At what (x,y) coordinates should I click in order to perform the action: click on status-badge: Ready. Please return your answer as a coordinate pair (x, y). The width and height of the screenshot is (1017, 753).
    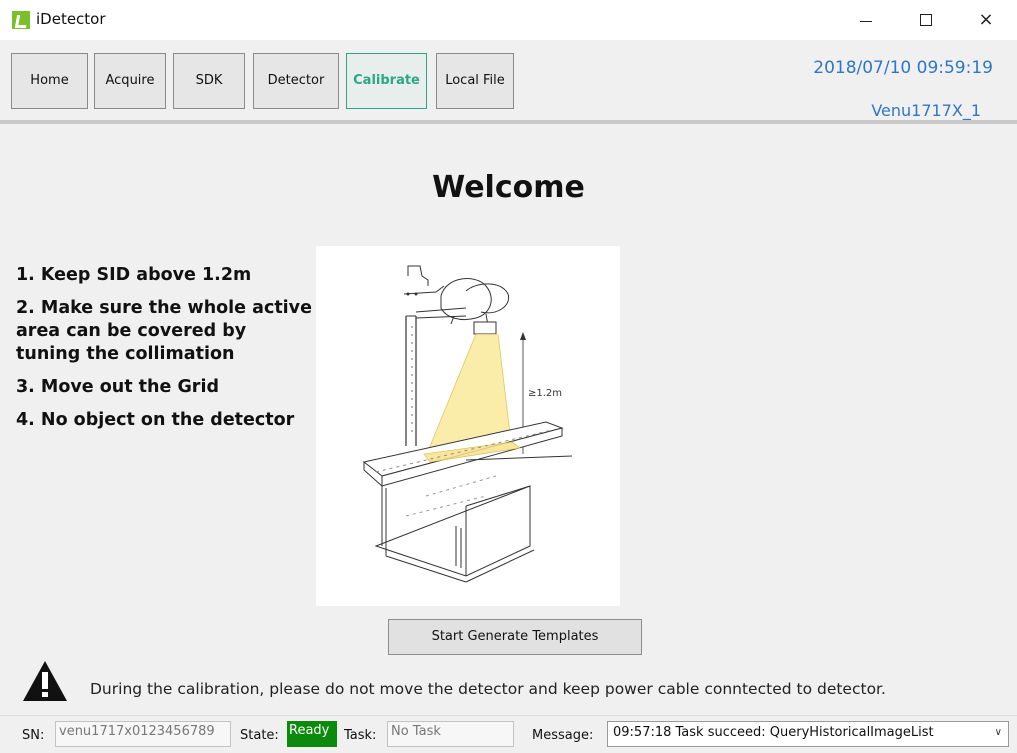
    Looking at the image, I should click on (312, 734).